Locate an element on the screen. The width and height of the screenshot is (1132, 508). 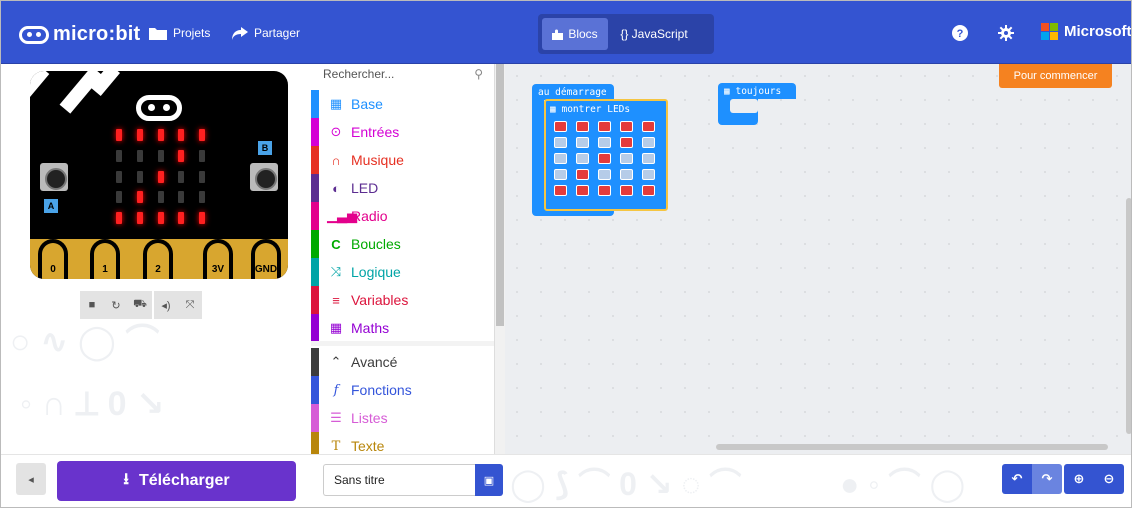
led-toggle-r0c2 is located at coordinates (604, 126).